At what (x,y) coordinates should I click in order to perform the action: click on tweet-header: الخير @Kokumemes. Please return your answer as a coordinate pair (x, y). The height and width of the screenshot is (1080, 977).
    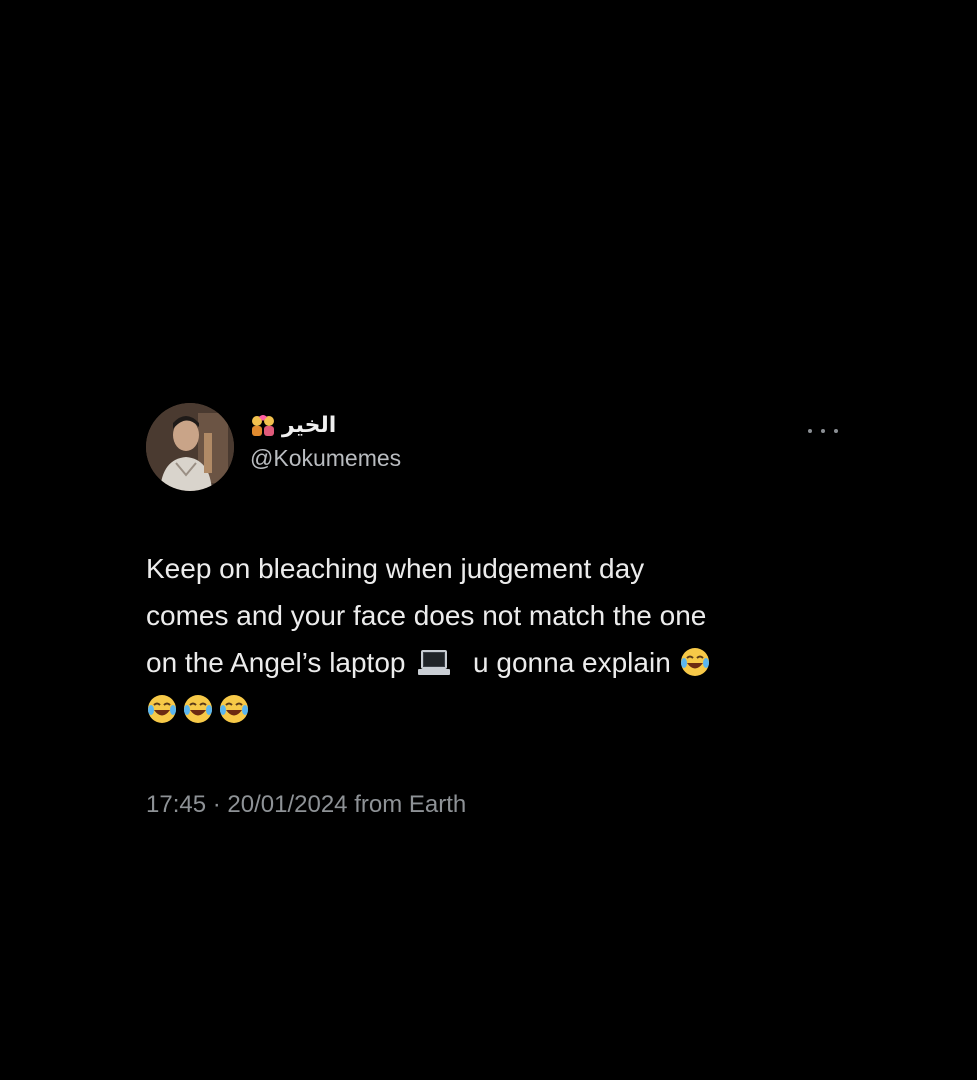
    Looking at the image, I should click on (496, 449).